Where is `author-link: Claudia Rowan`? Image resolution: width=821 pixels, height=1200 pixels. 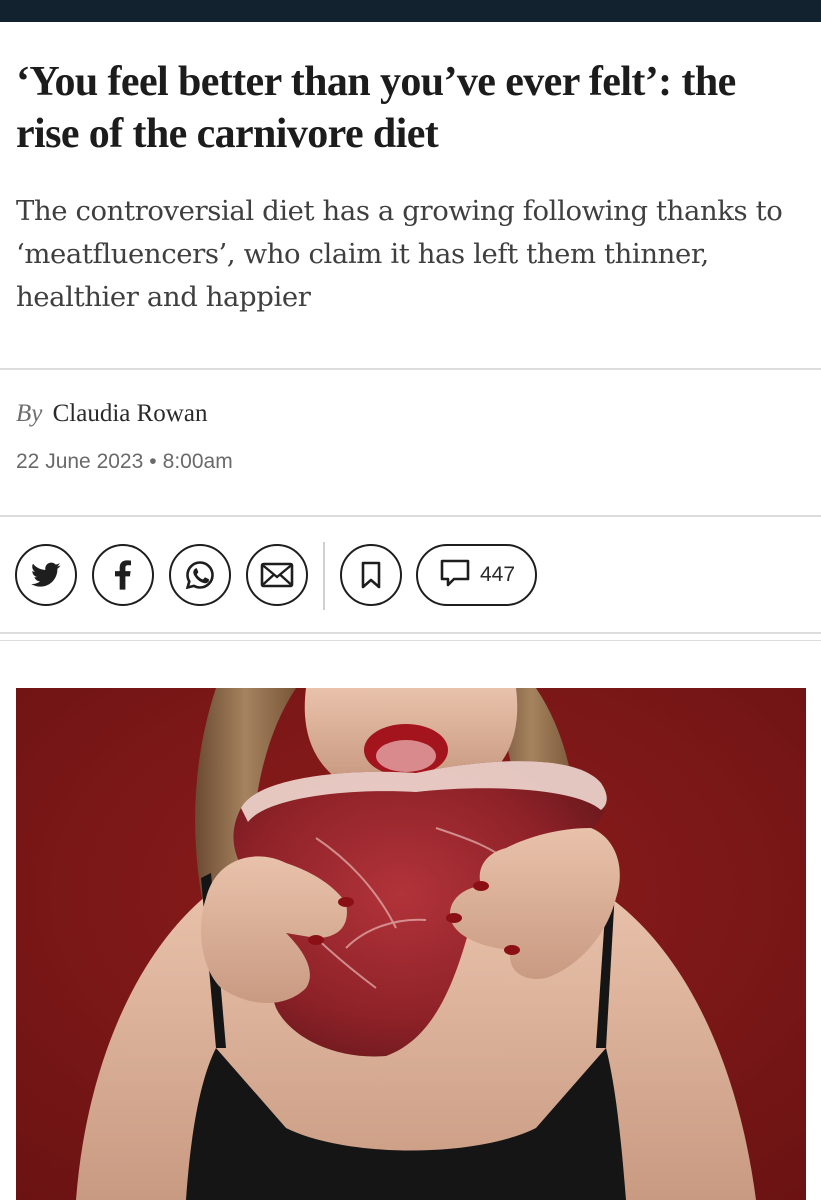 author-link: Claudia Rowan is located at coordinates (130, 413).